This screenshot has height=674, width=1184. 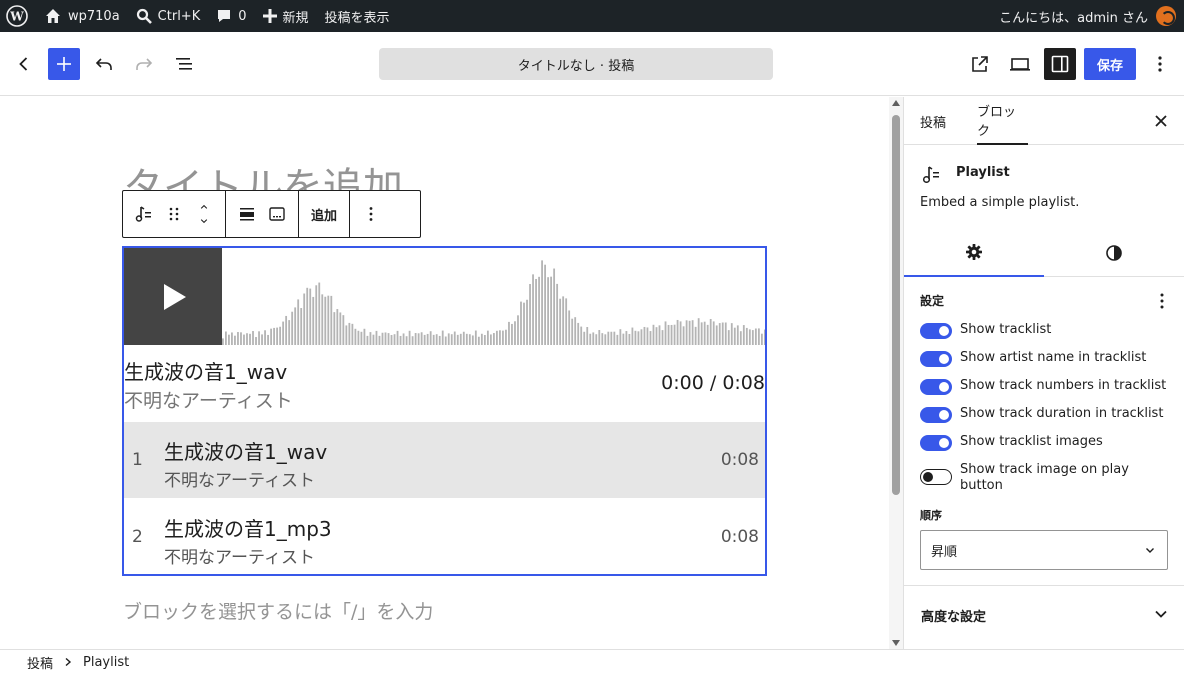 I want to click on tracklist-item: 1 生成波の音1_wav 不明なアーティスト 0:08, so click(x=444, y=460).